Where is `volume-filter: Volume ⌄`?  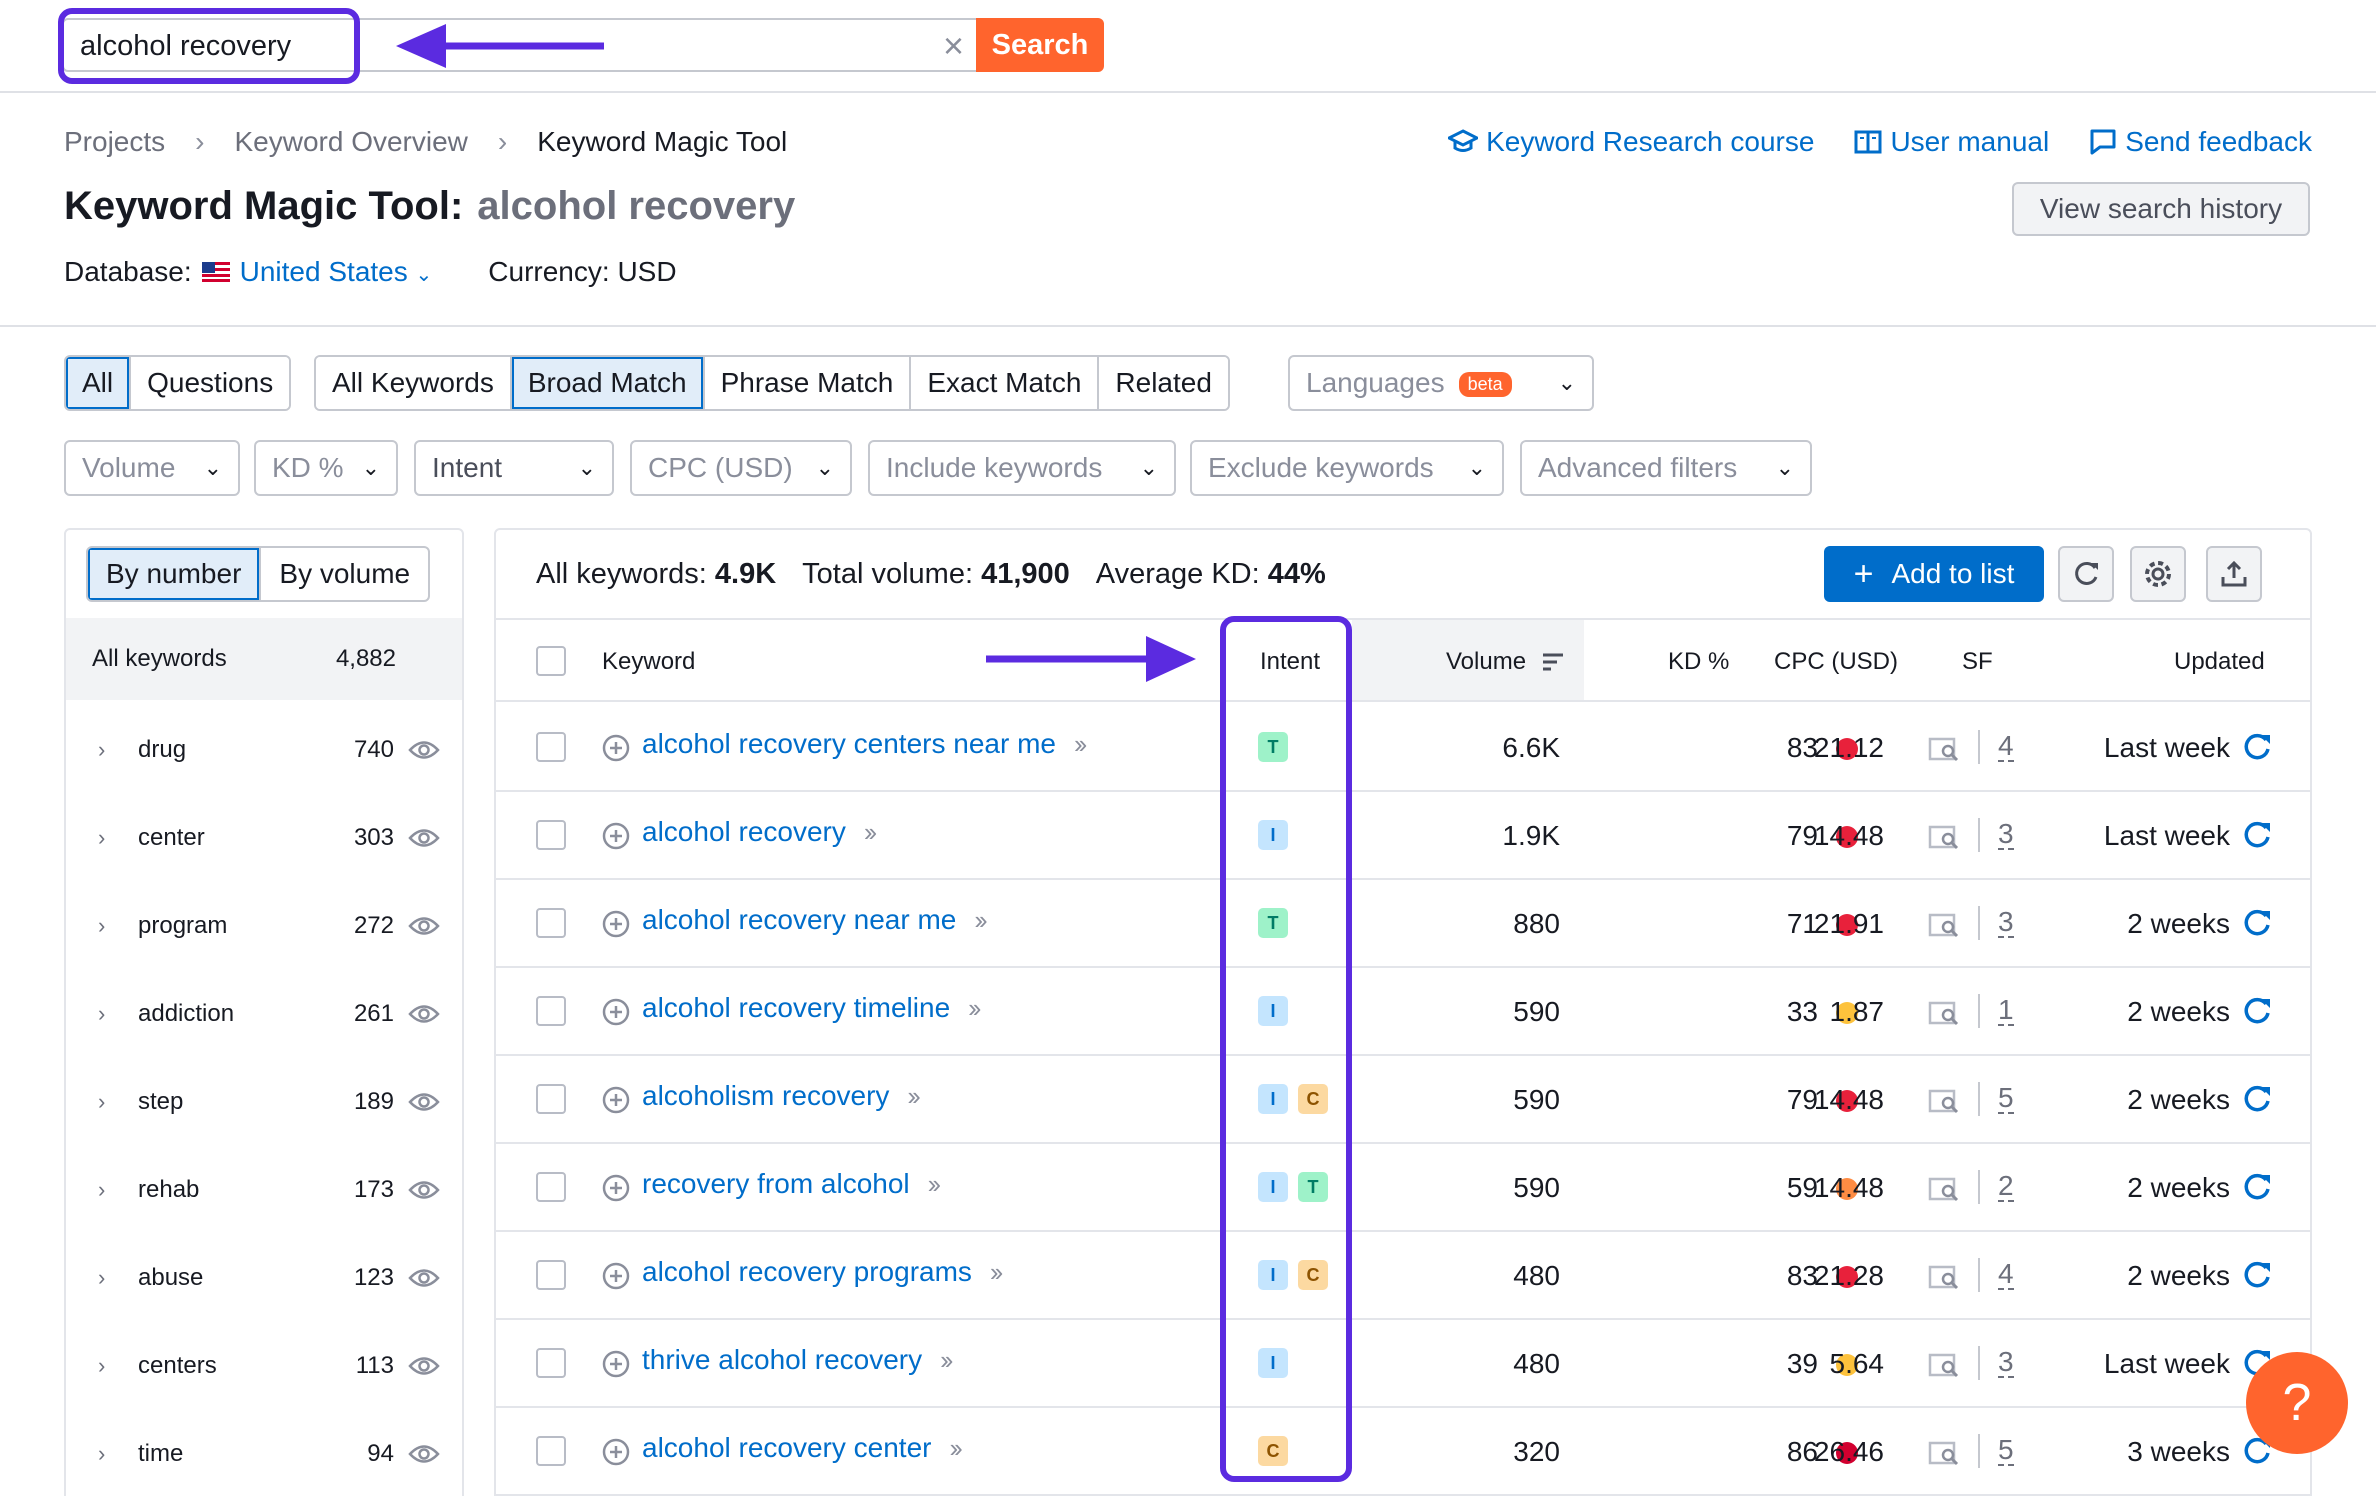
volume-filter: Volume ⌄ is located at coordinates (152, 468).